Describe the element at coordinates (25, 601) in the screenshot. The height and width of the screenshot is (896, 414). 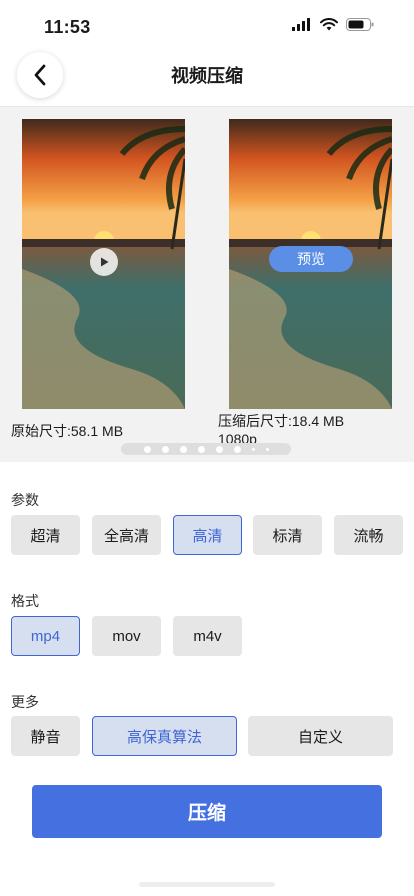
I see `format-label: 格式` at that location.